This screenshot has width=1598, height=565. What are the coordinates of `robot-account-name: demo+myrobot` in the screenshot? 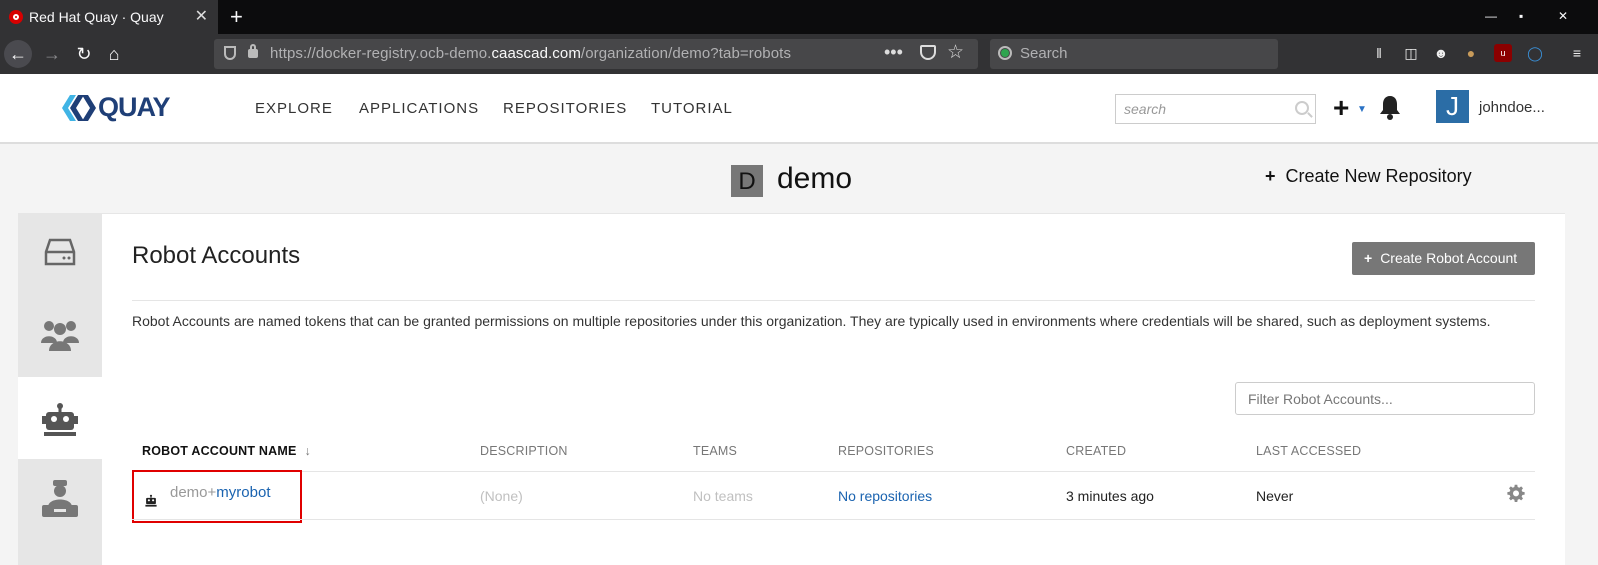 It's located at (220, 492).